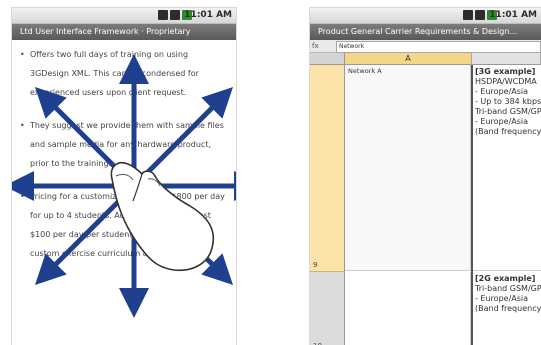  Describe the element at coordinates (315, 265) in the screenshot. I see `row-number: 9` at that location.